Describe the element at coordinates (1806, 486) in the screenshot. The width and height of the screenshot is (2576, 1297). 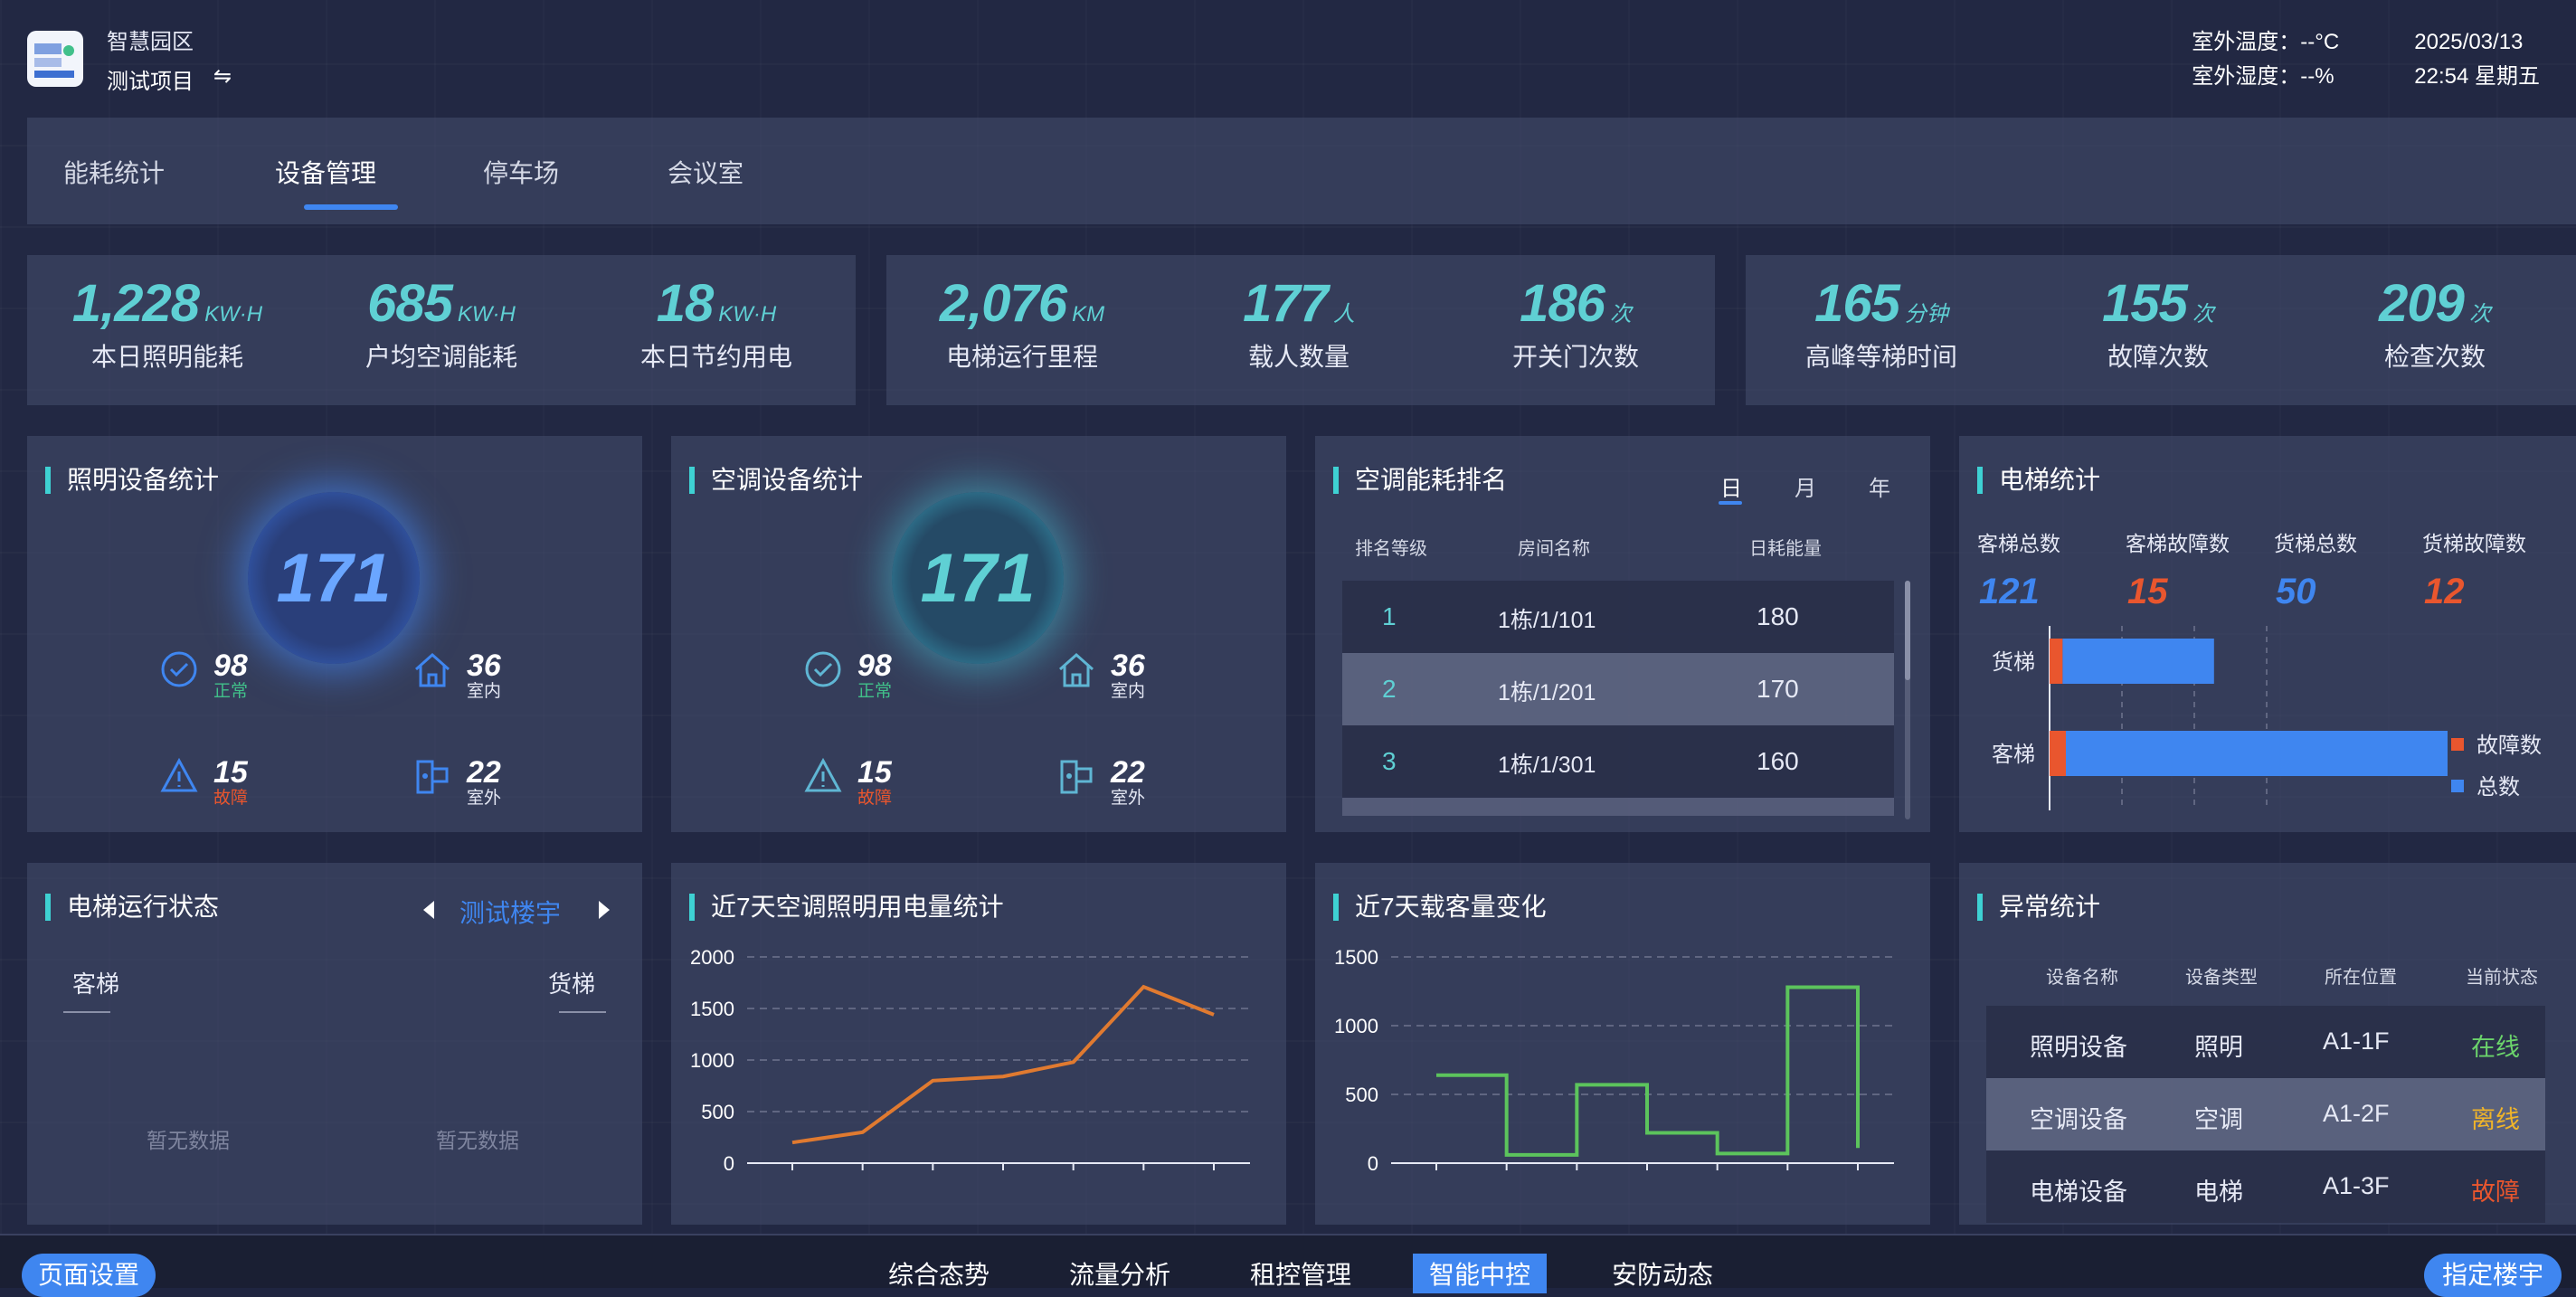
I see `range-month: 月` at that location.